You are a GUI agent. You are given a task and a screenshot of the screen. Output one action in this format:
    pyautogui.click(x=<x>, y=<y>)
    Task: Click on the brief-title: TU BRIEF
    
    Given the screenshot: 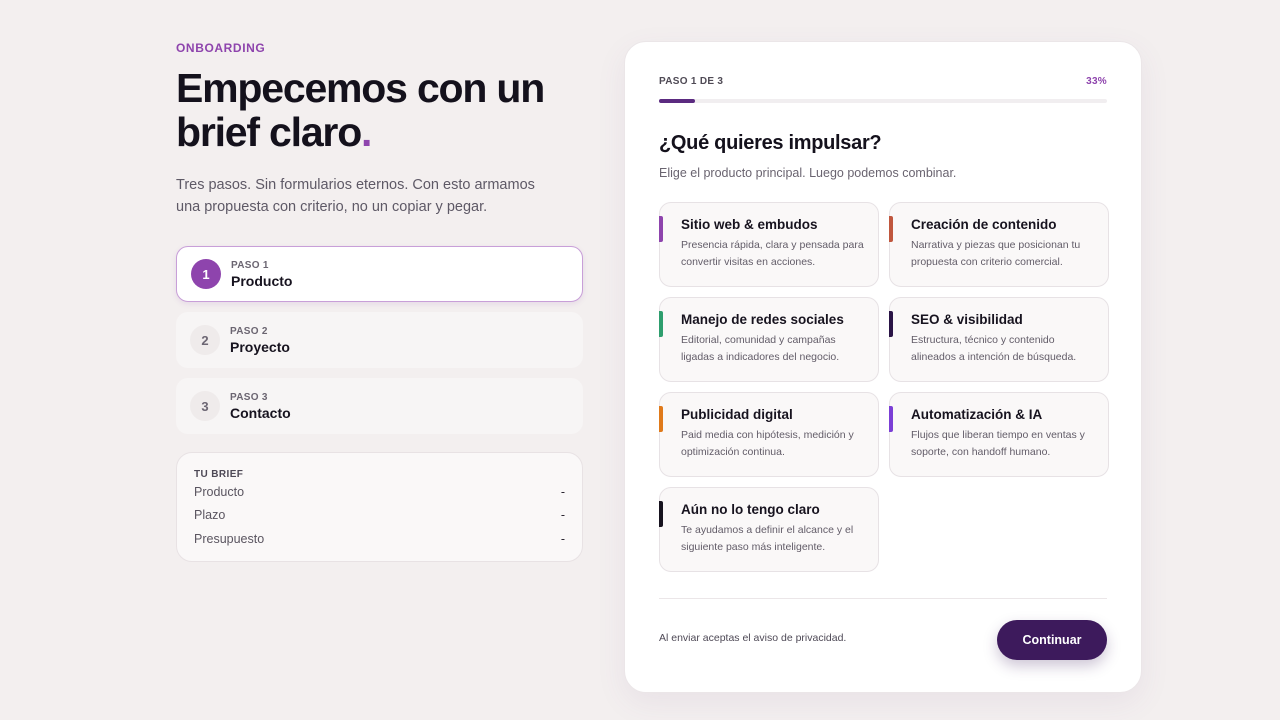 What is the action you would take?
    pyautogui.click(x=219, y=474)
    